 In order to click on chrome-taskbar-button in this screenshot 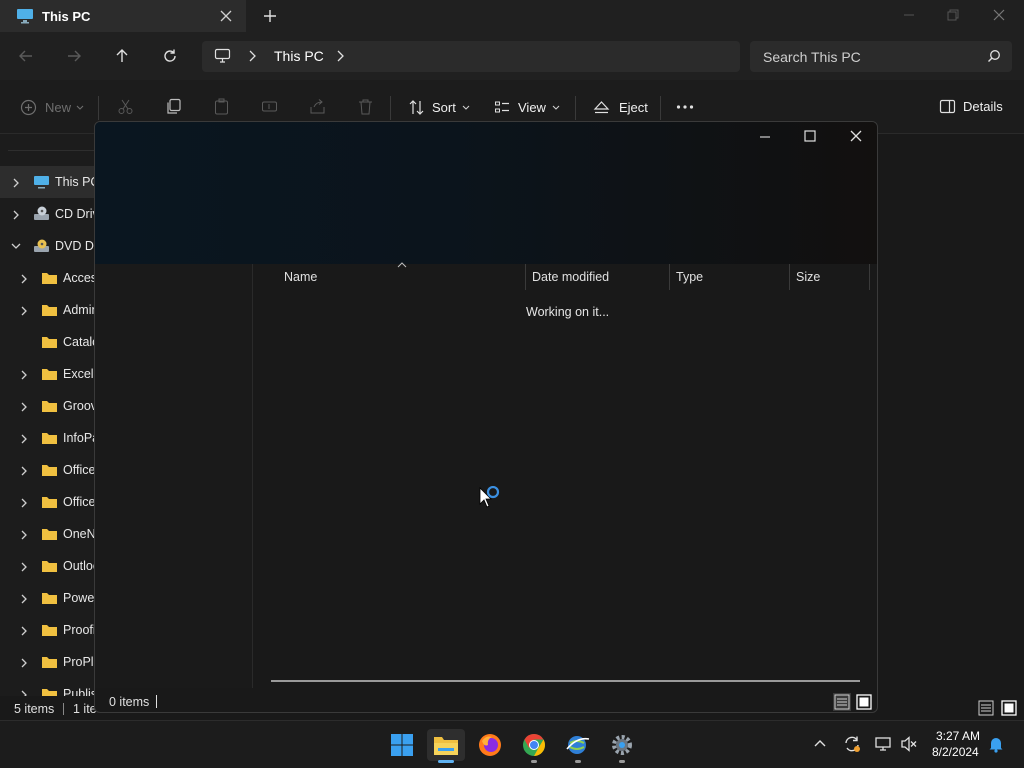, I will do `click(534, 745)`.